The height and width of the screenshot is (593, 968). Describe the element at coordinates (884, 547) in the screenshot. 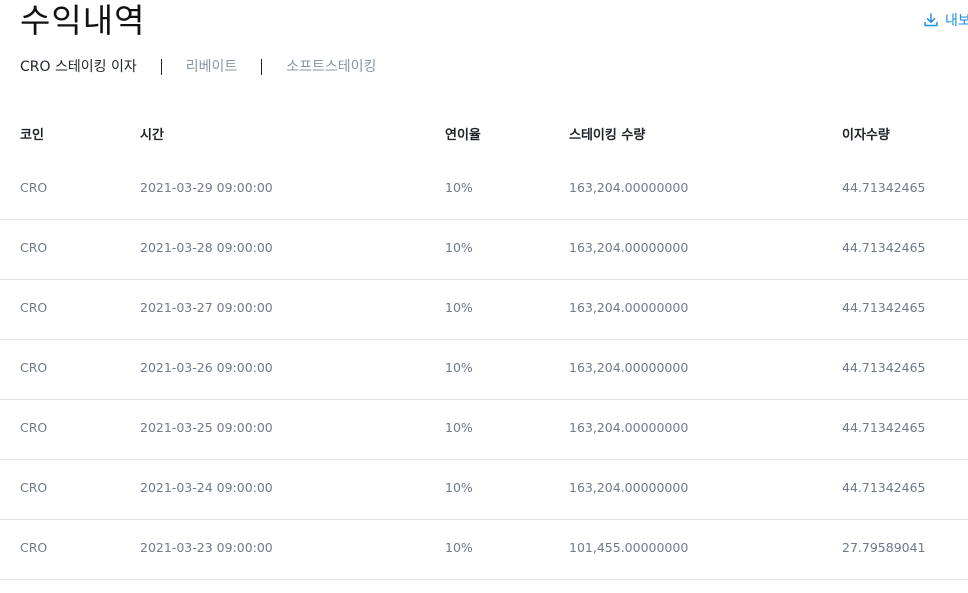

I see `interest-amount-cell: 27.79589041` at that location.